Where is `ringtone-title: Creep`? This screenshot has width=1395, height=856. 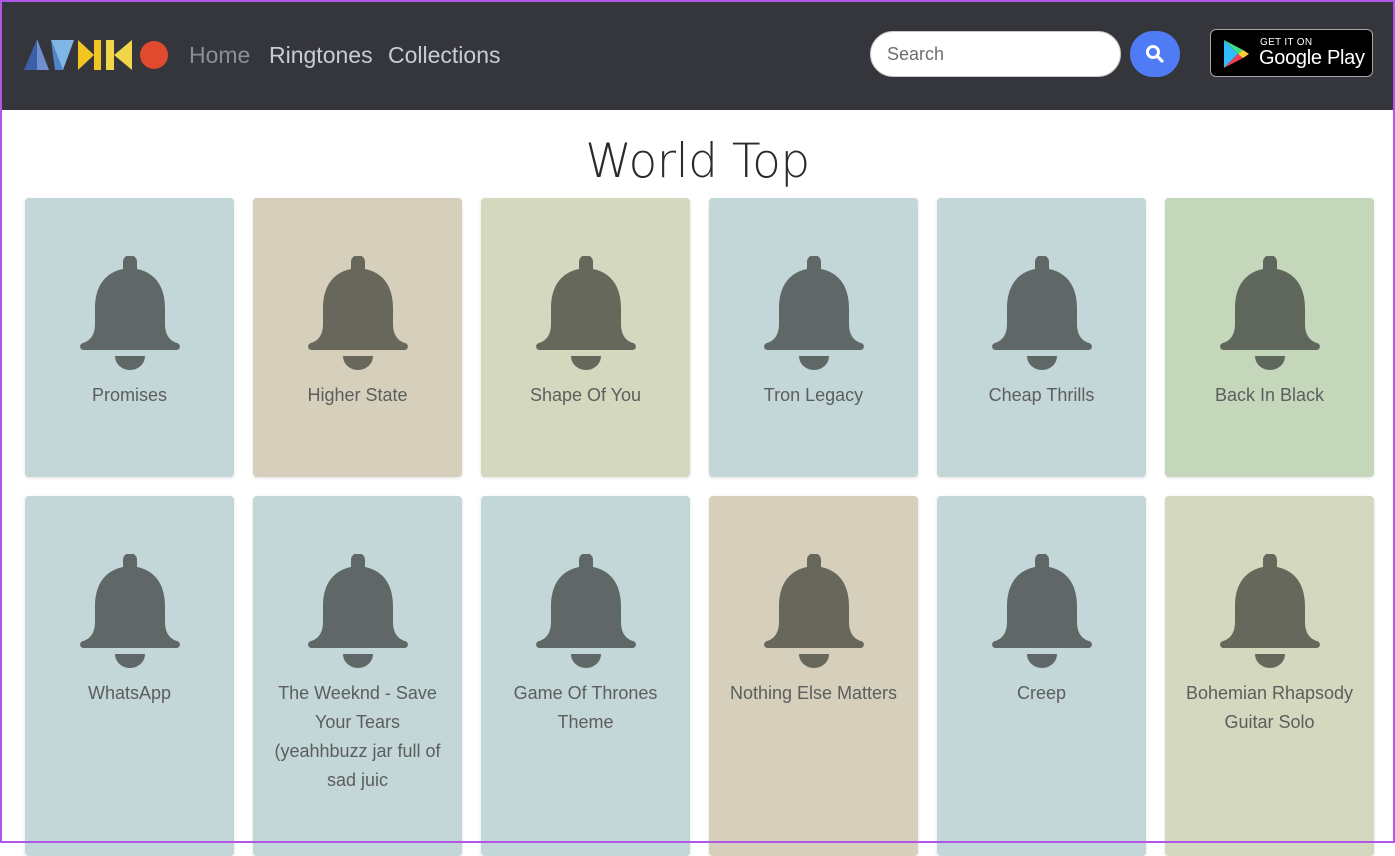 ringtone-title: Creep is located at coordinates (1041, 693).